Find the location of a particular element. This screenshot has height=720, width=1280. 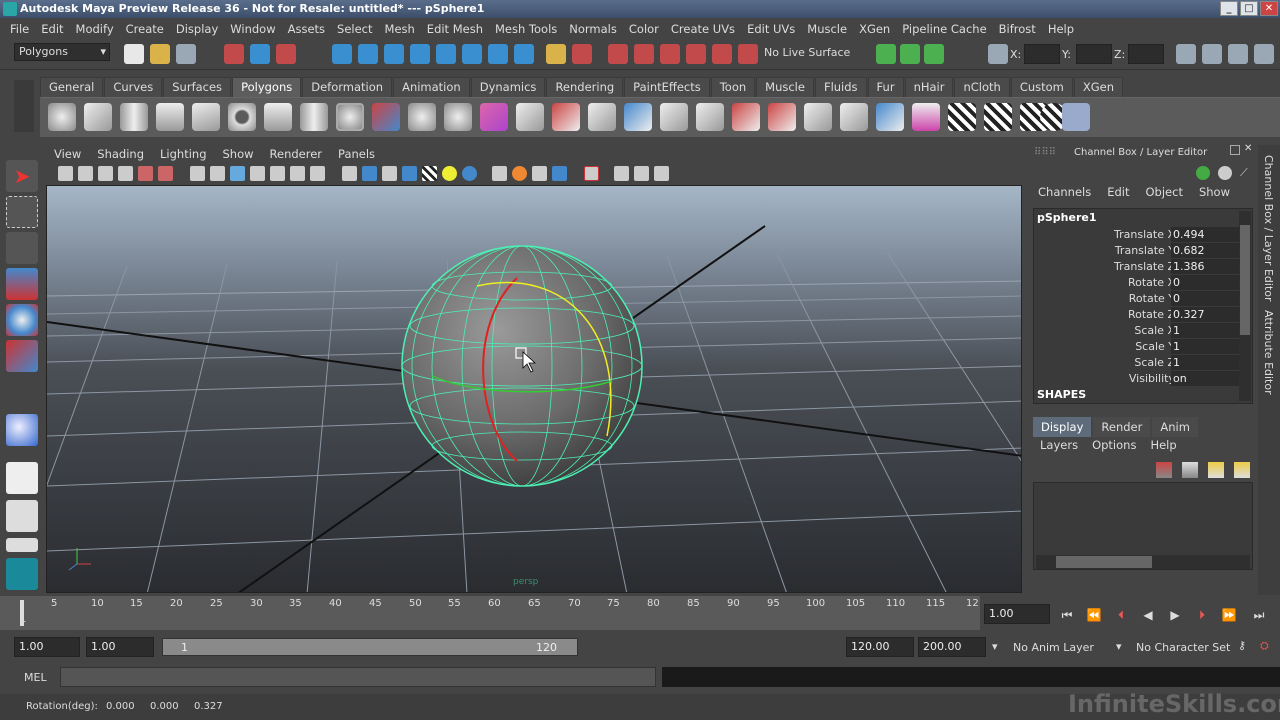

layer-menu-options: Options is located at coordinates (1114, 447).